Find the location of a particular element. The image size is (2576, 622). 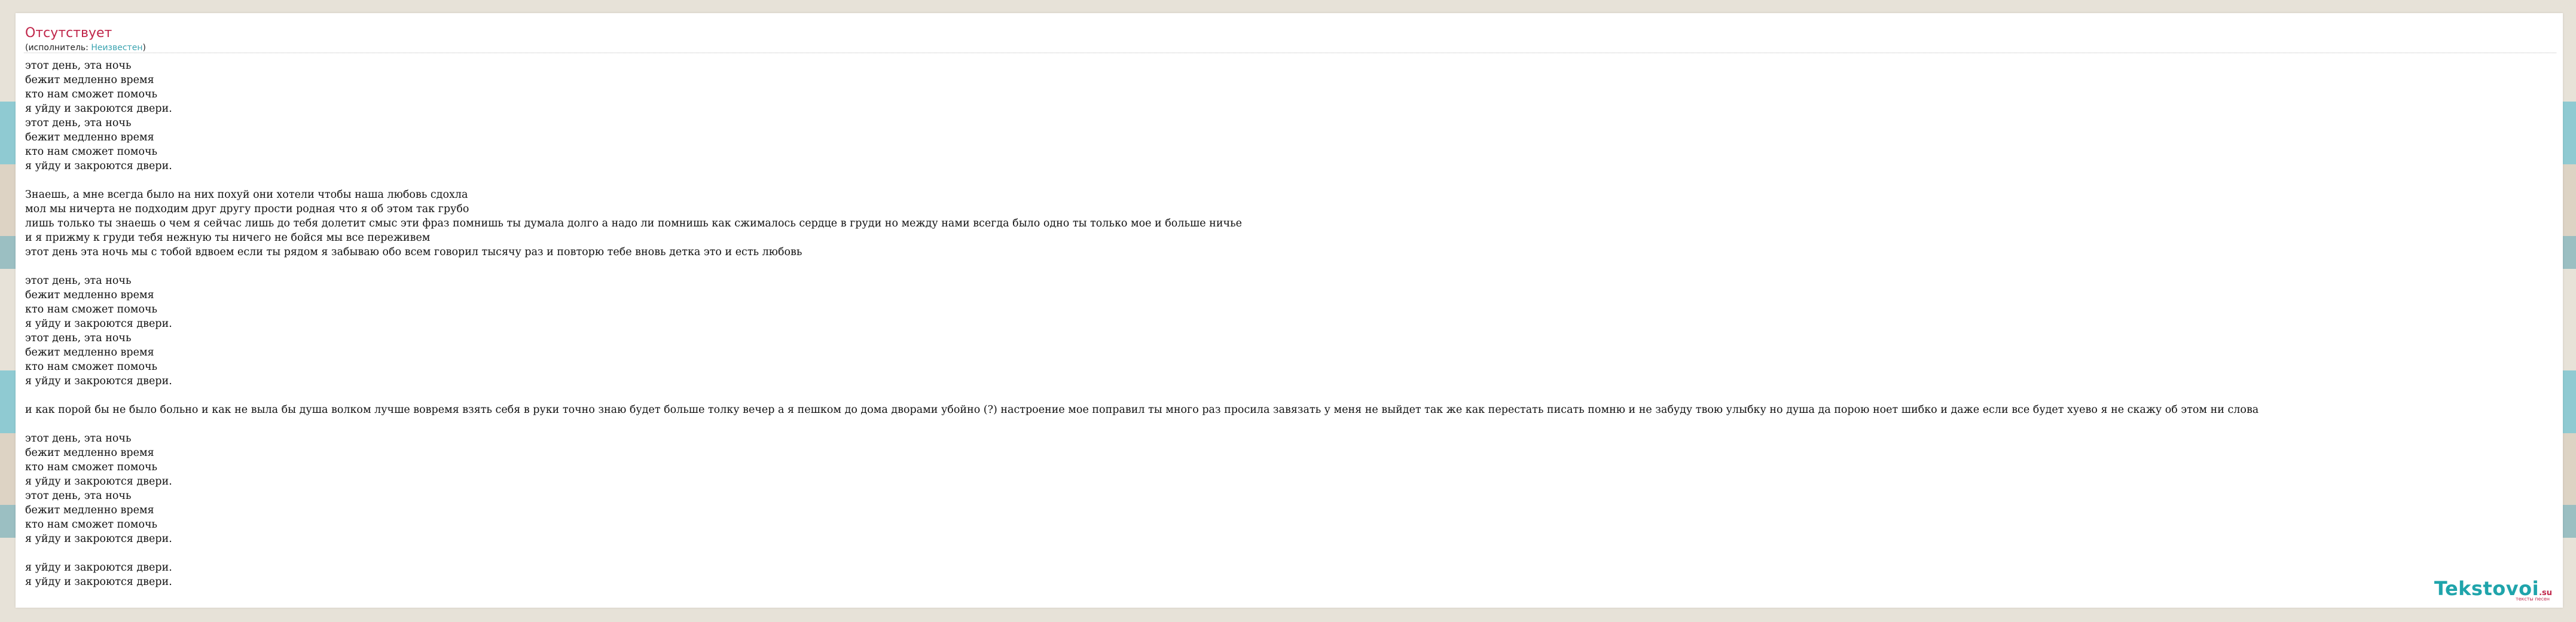

performer-suffix: ) is located at coordinates (144, 48).